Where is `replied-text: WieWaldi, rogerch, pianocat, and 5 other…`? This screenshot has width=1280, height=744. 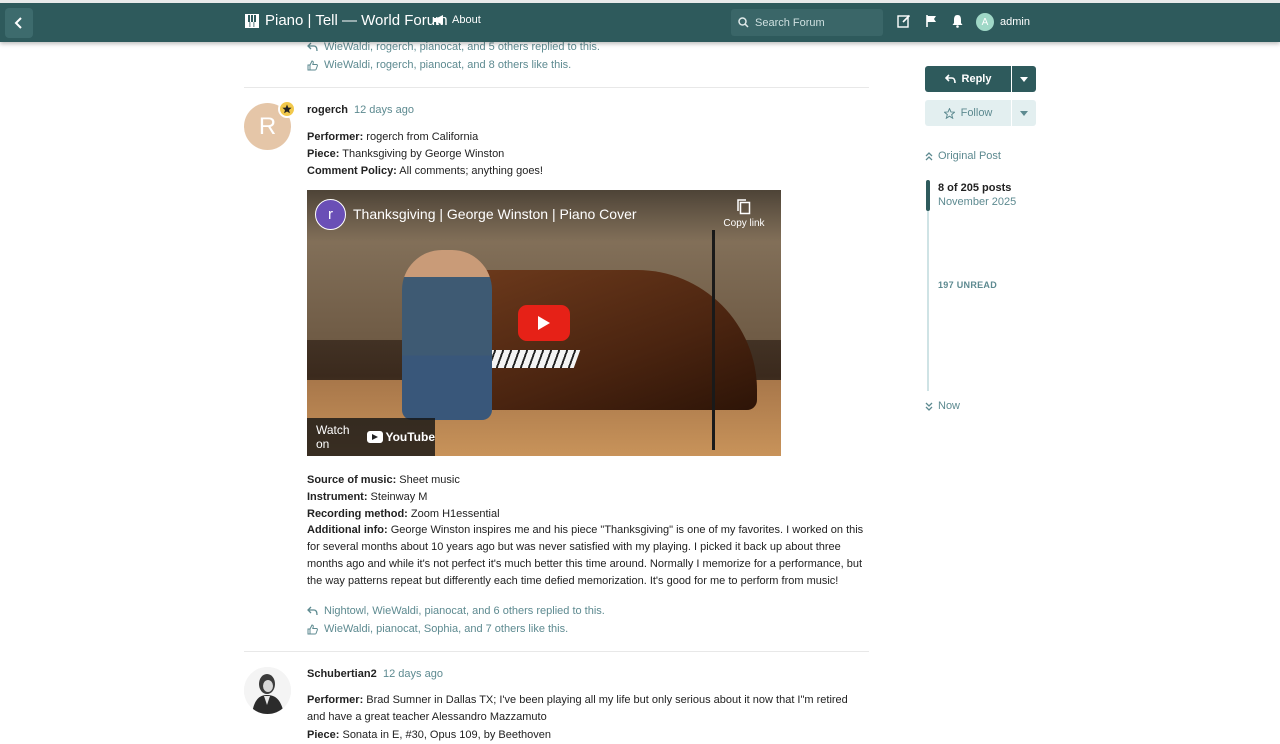
replied-text: WieWaldi, rogerch, pianocat, and 5 other… is located at coordinates (462, 47).